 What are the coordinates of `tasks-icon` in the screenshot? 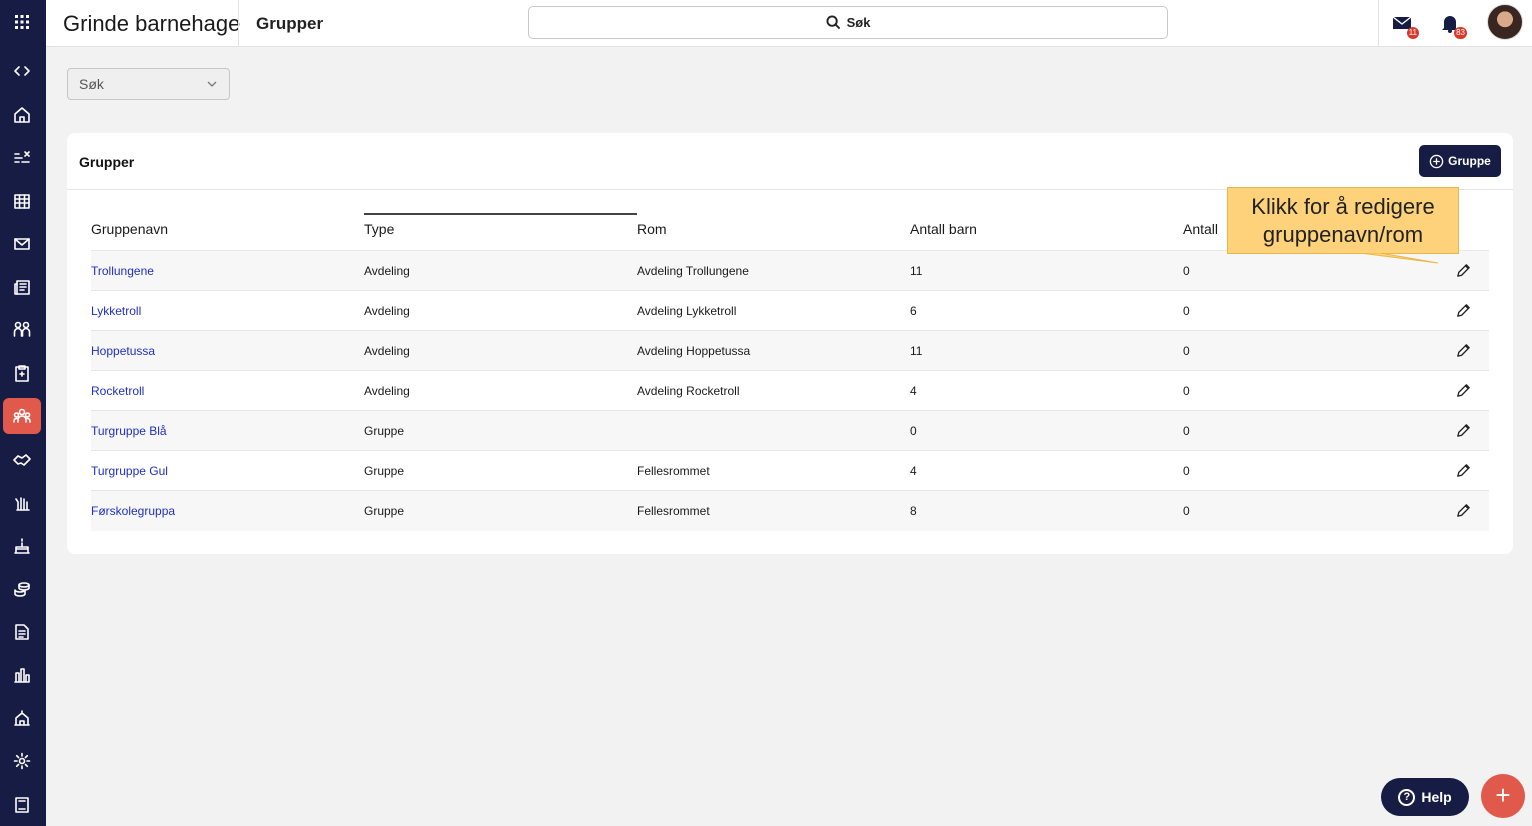 It's located at (22, 158).